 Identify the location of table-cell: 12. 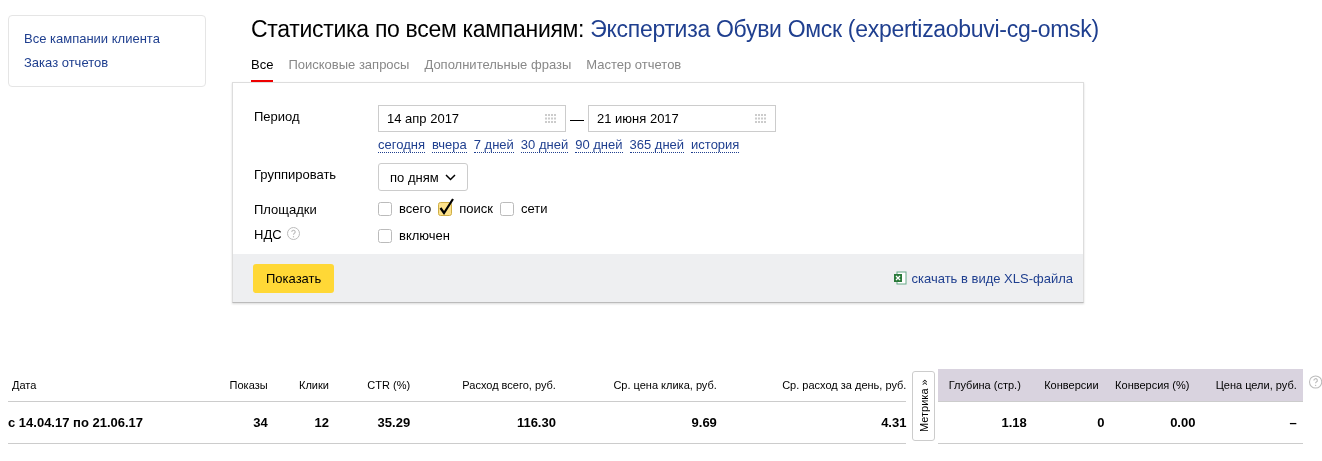
(321, 422).